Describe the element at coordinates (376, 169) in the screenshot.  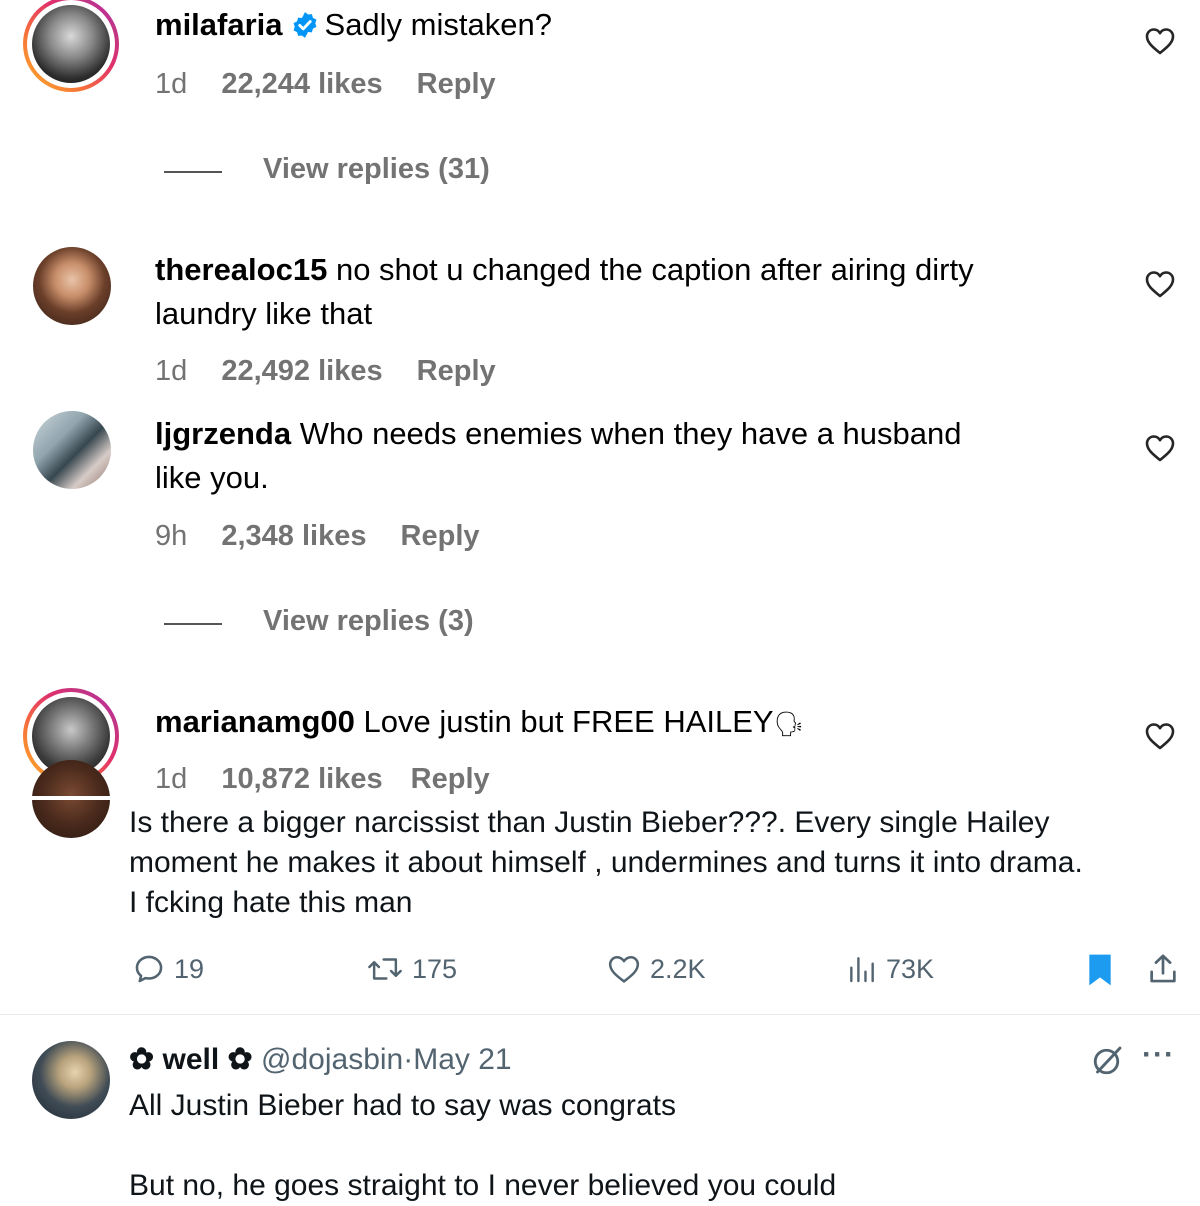
I see `view-replies-button: View replies (31)` at that location.